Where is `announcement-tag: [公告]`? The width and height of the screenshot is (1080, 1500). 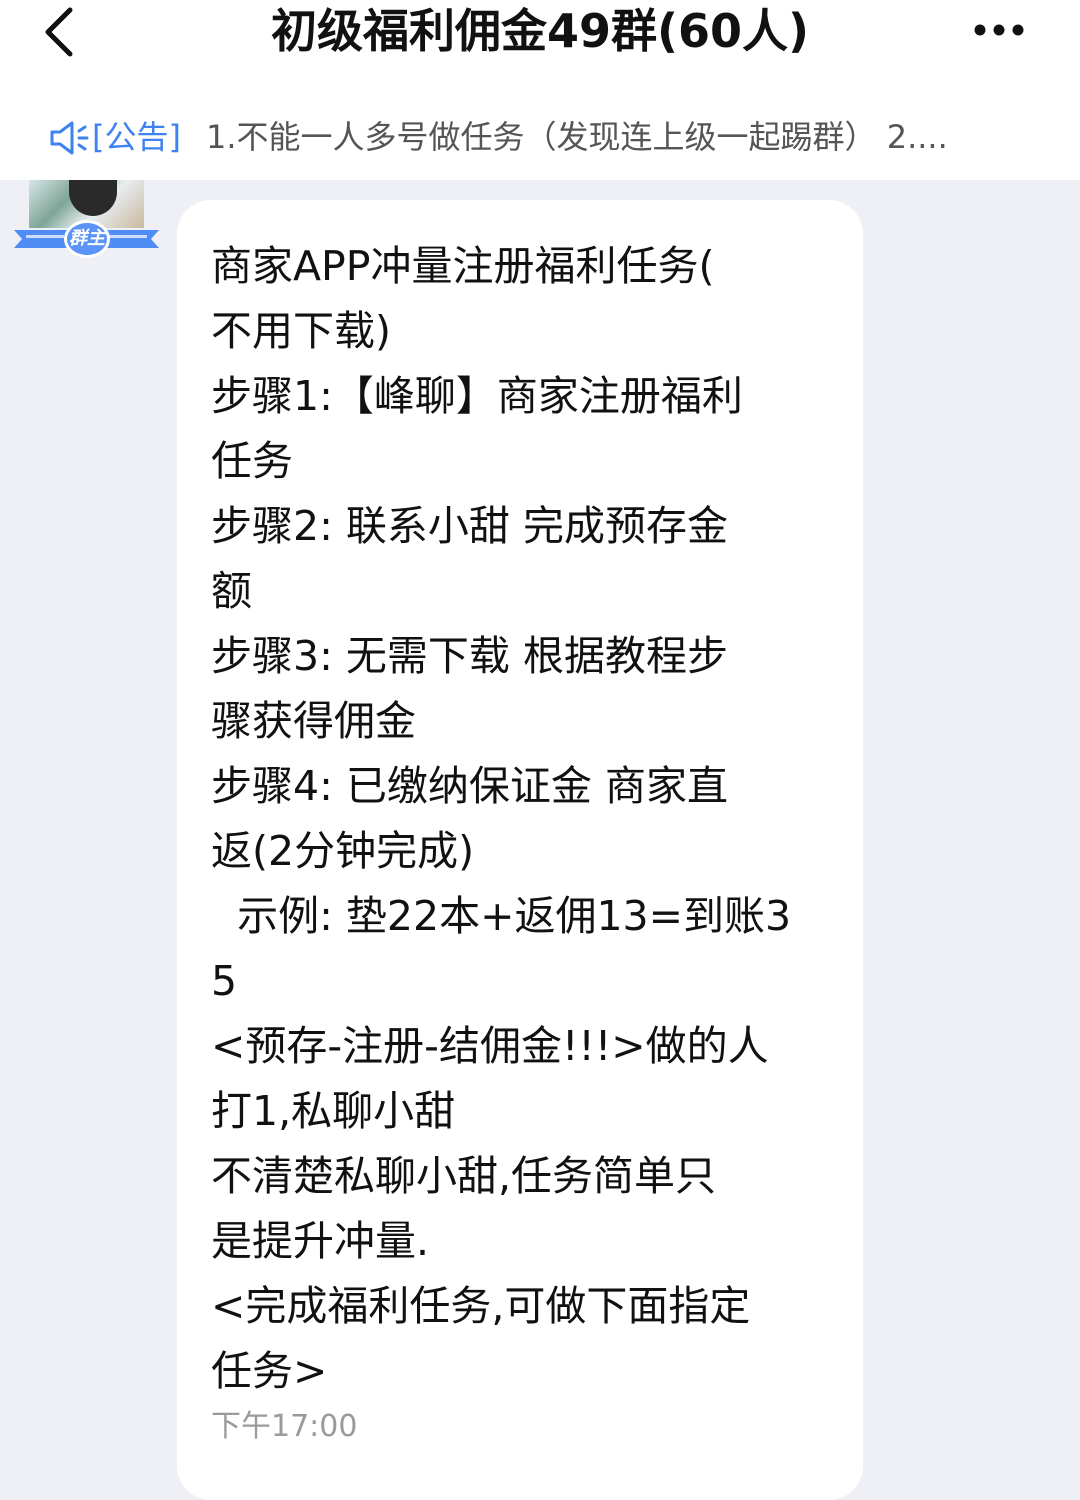
announcement-tag: [公告] is located at coordinates (136, 137).